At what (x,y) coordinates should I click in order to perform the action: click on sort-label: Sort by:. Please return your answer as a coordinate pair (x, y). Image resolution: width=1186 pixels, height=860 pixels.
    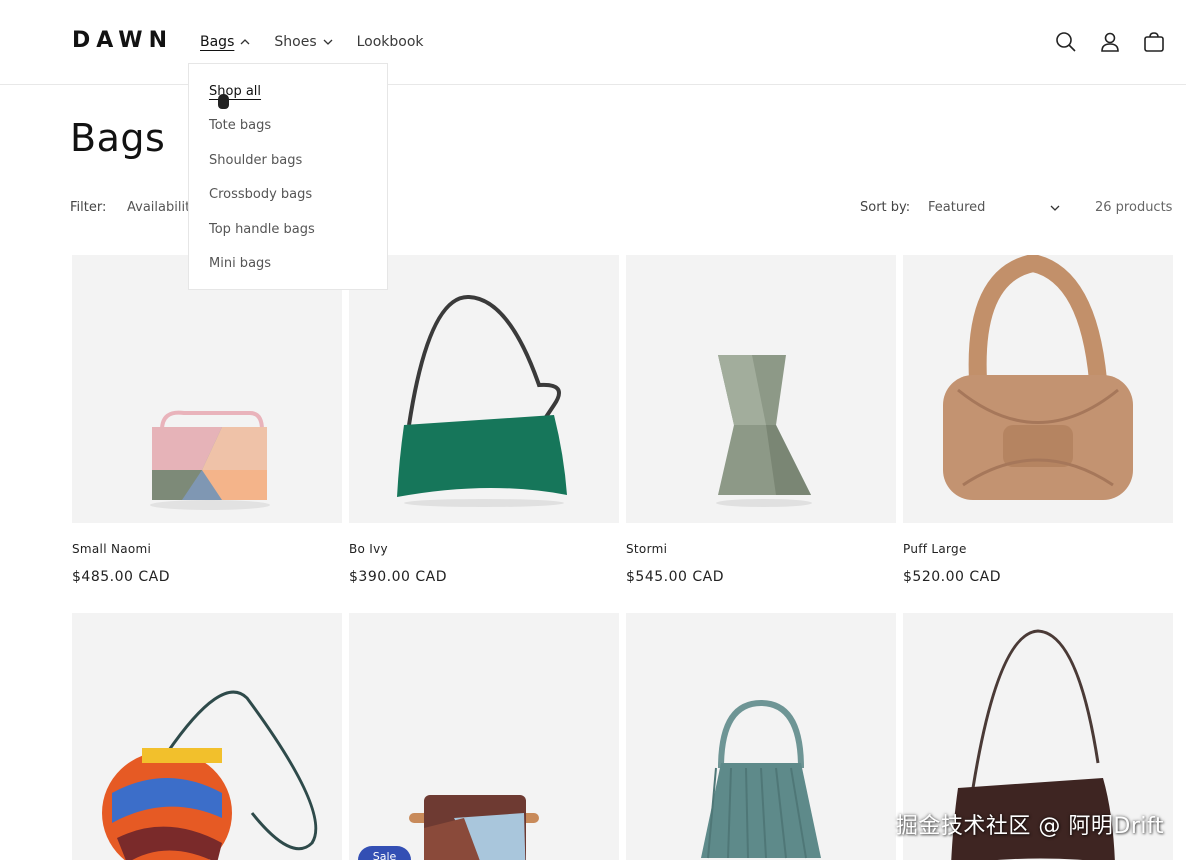
    Looking at the image, I should click on (885, 207).